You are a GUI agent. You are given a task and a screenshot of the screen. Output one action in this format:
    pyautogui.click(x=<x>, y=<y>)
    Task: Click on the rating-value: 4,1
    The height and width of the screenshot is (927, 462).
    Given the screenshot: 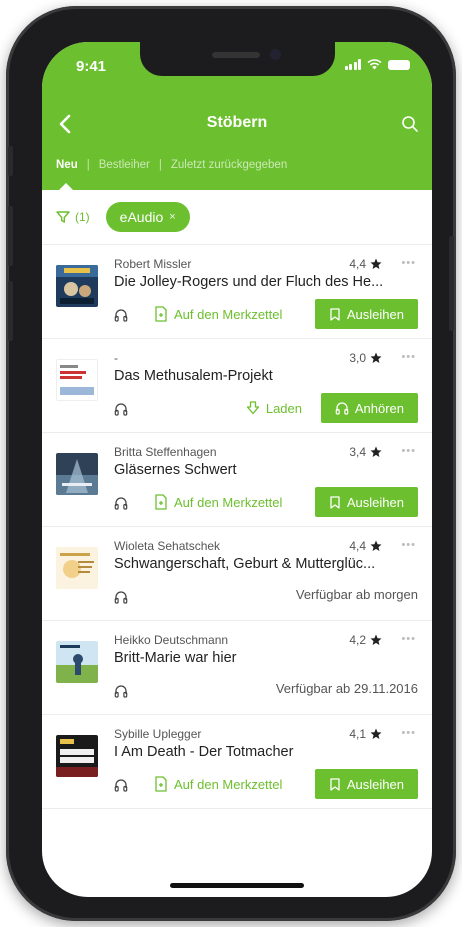 What is the action you would take?
    pyautogui.click(x=357, y=734)
    